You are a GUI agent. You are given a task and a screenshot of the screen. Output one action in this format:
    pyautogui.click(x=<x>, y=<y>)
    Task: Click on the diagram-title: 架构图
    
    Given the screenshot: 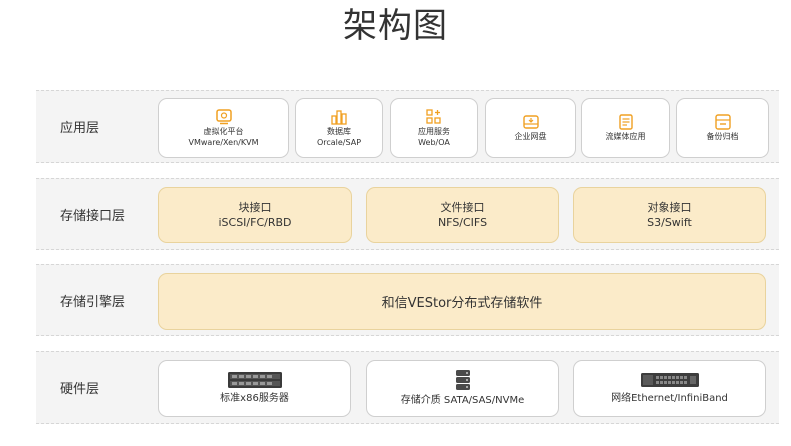 What is the action you would take?
    pyautogui.click(x=395, y=26)
    